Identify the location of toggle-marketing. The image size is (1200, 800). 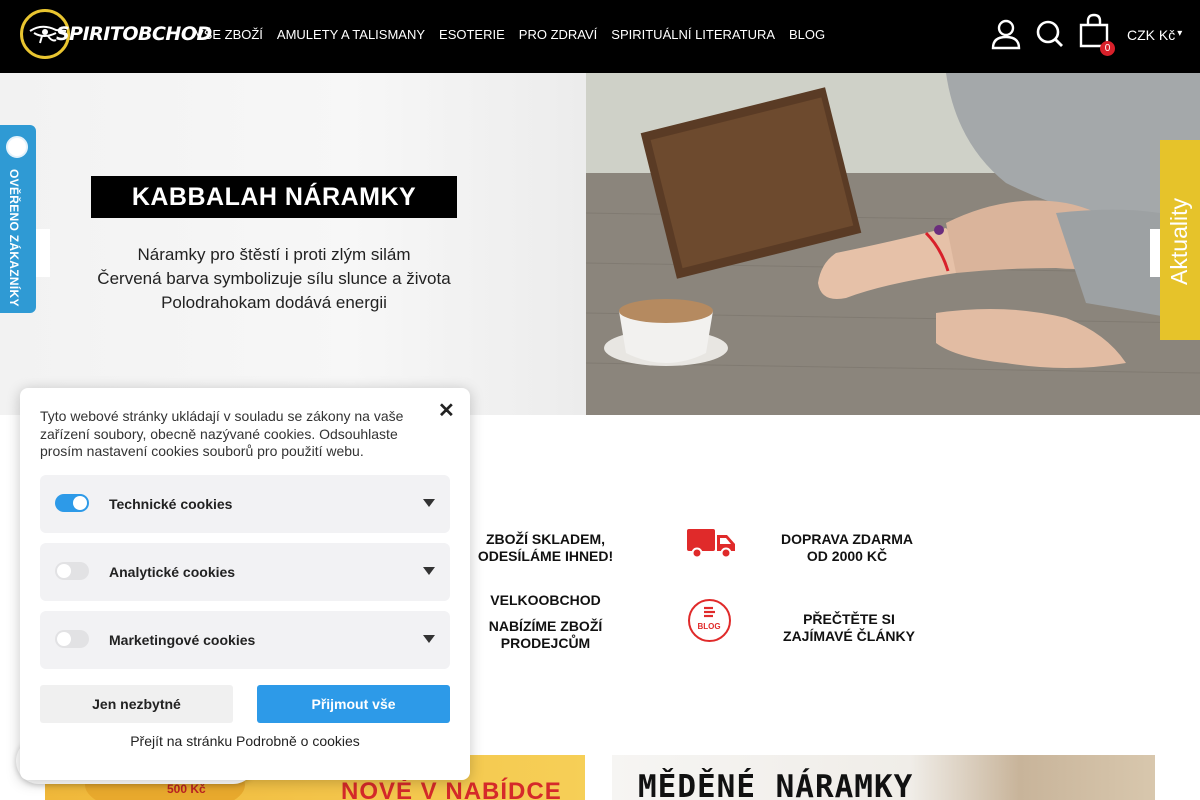
(72, 639).